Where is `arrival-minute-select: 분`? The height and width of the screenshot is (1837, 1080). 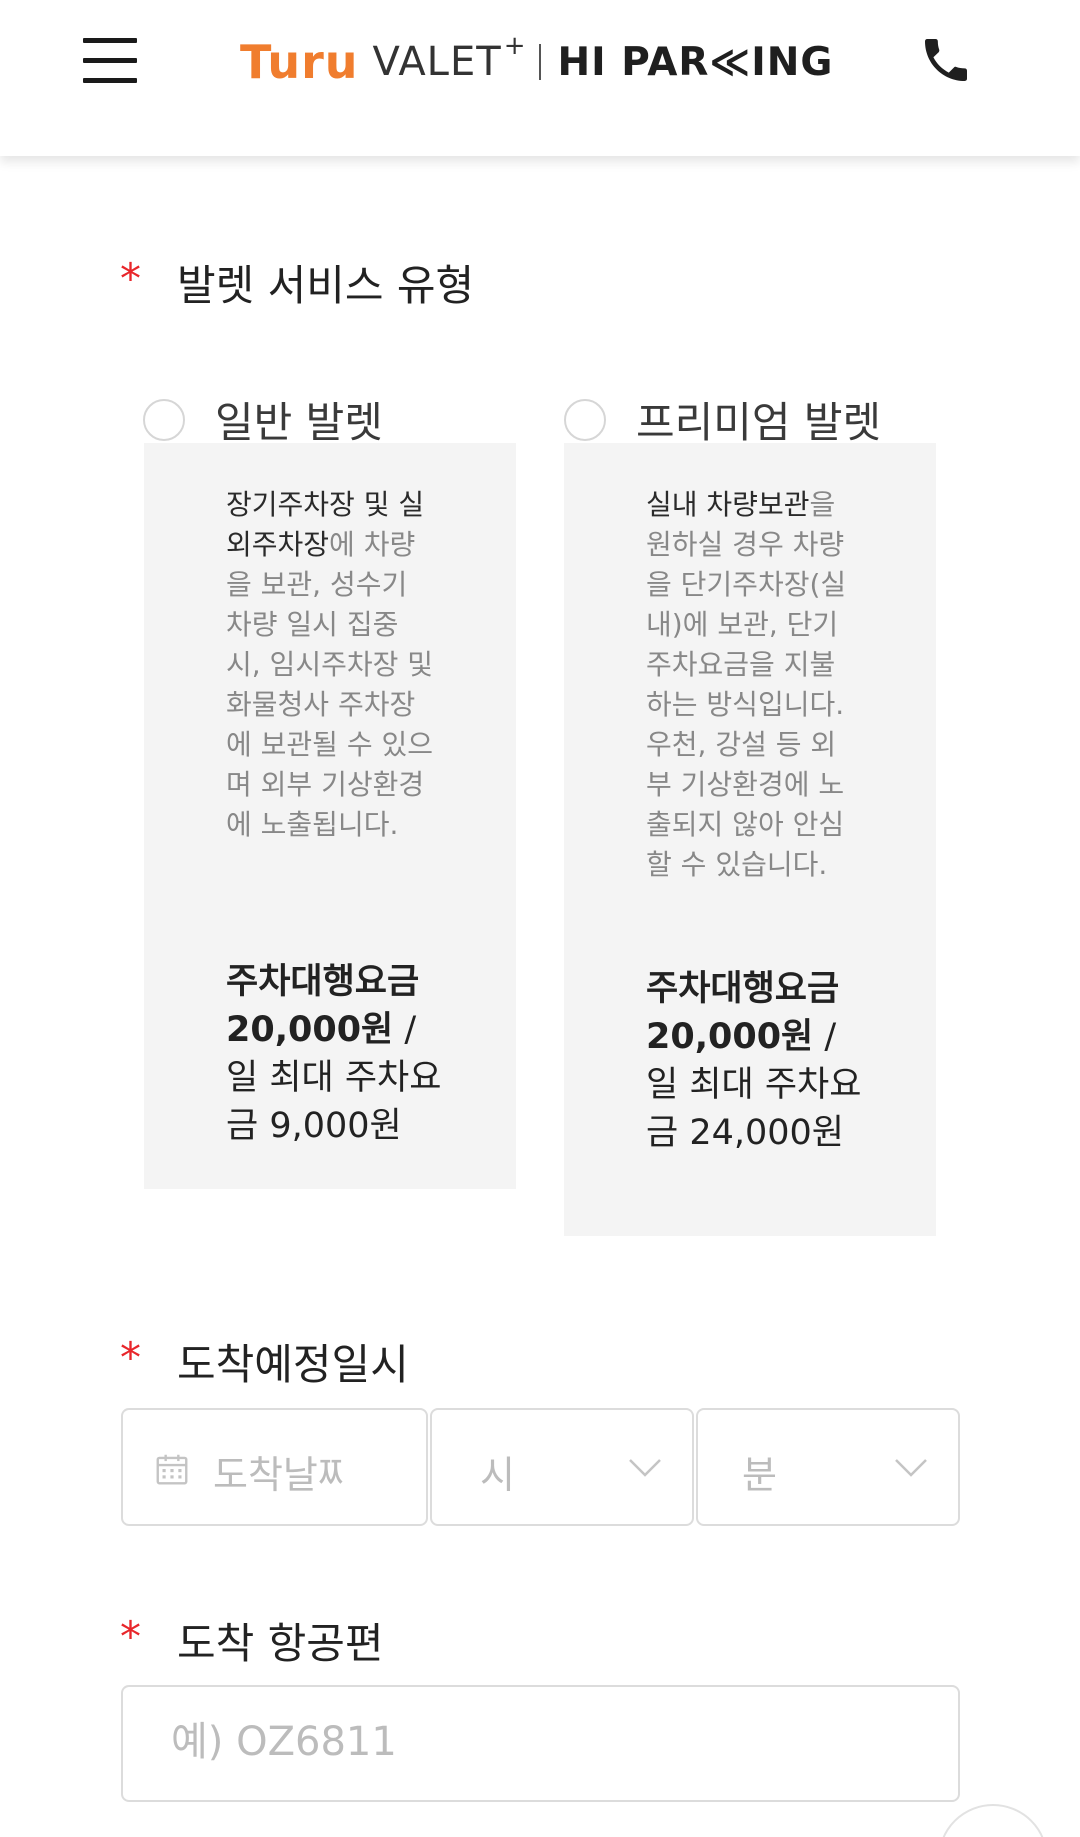
arrival-minute-select: 분 is located at coordinates (828, 1467).